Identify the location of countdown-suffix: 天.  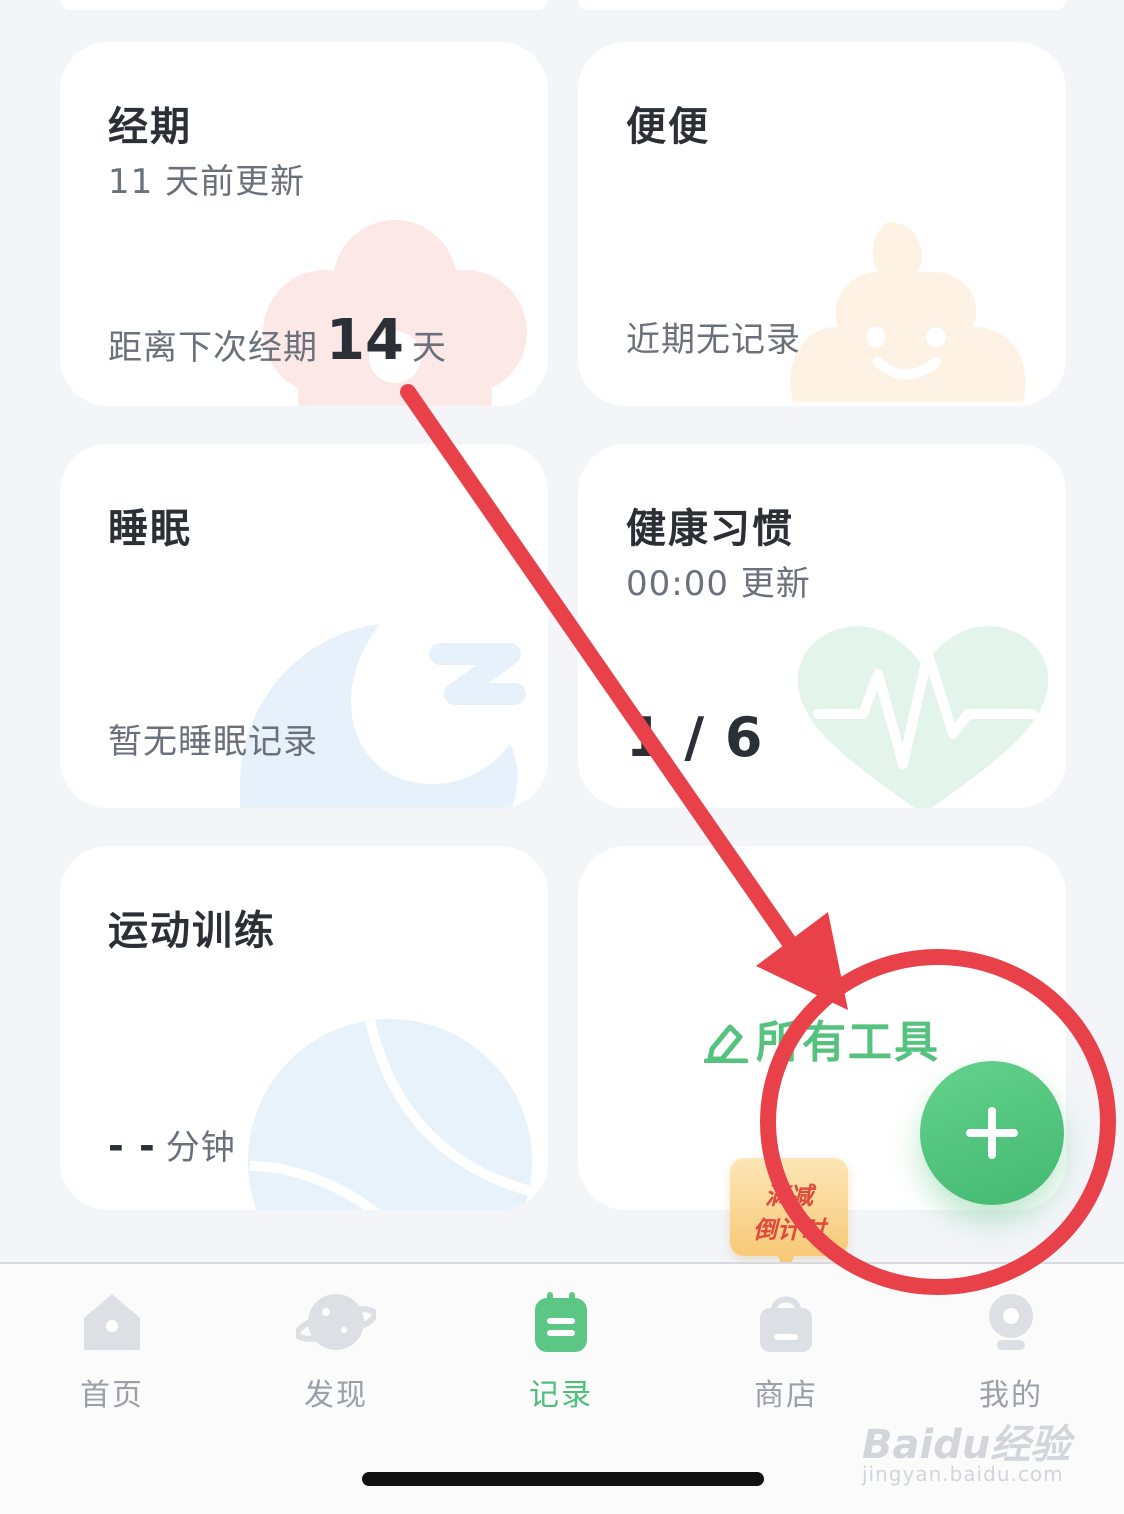
(429, 348).